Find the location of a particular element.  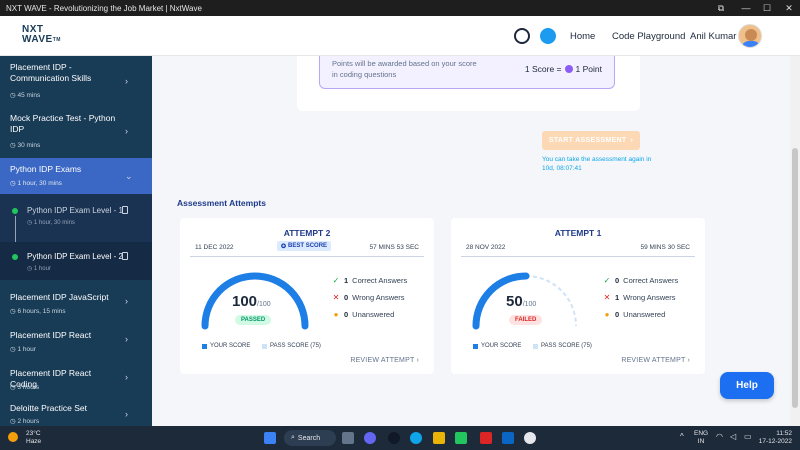

tray-chevron-up-icon: ^ is located at coordinates (682, 437).